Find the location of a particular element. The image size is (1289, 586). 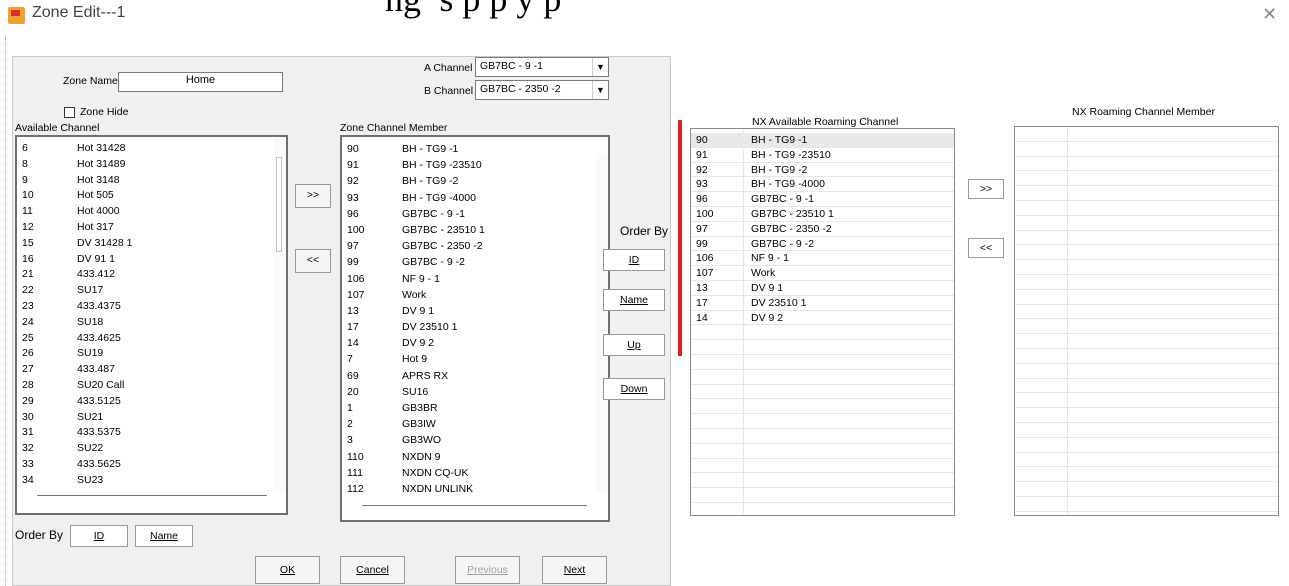

list-item: 22 SU17 is located at coordinates (144, 291).